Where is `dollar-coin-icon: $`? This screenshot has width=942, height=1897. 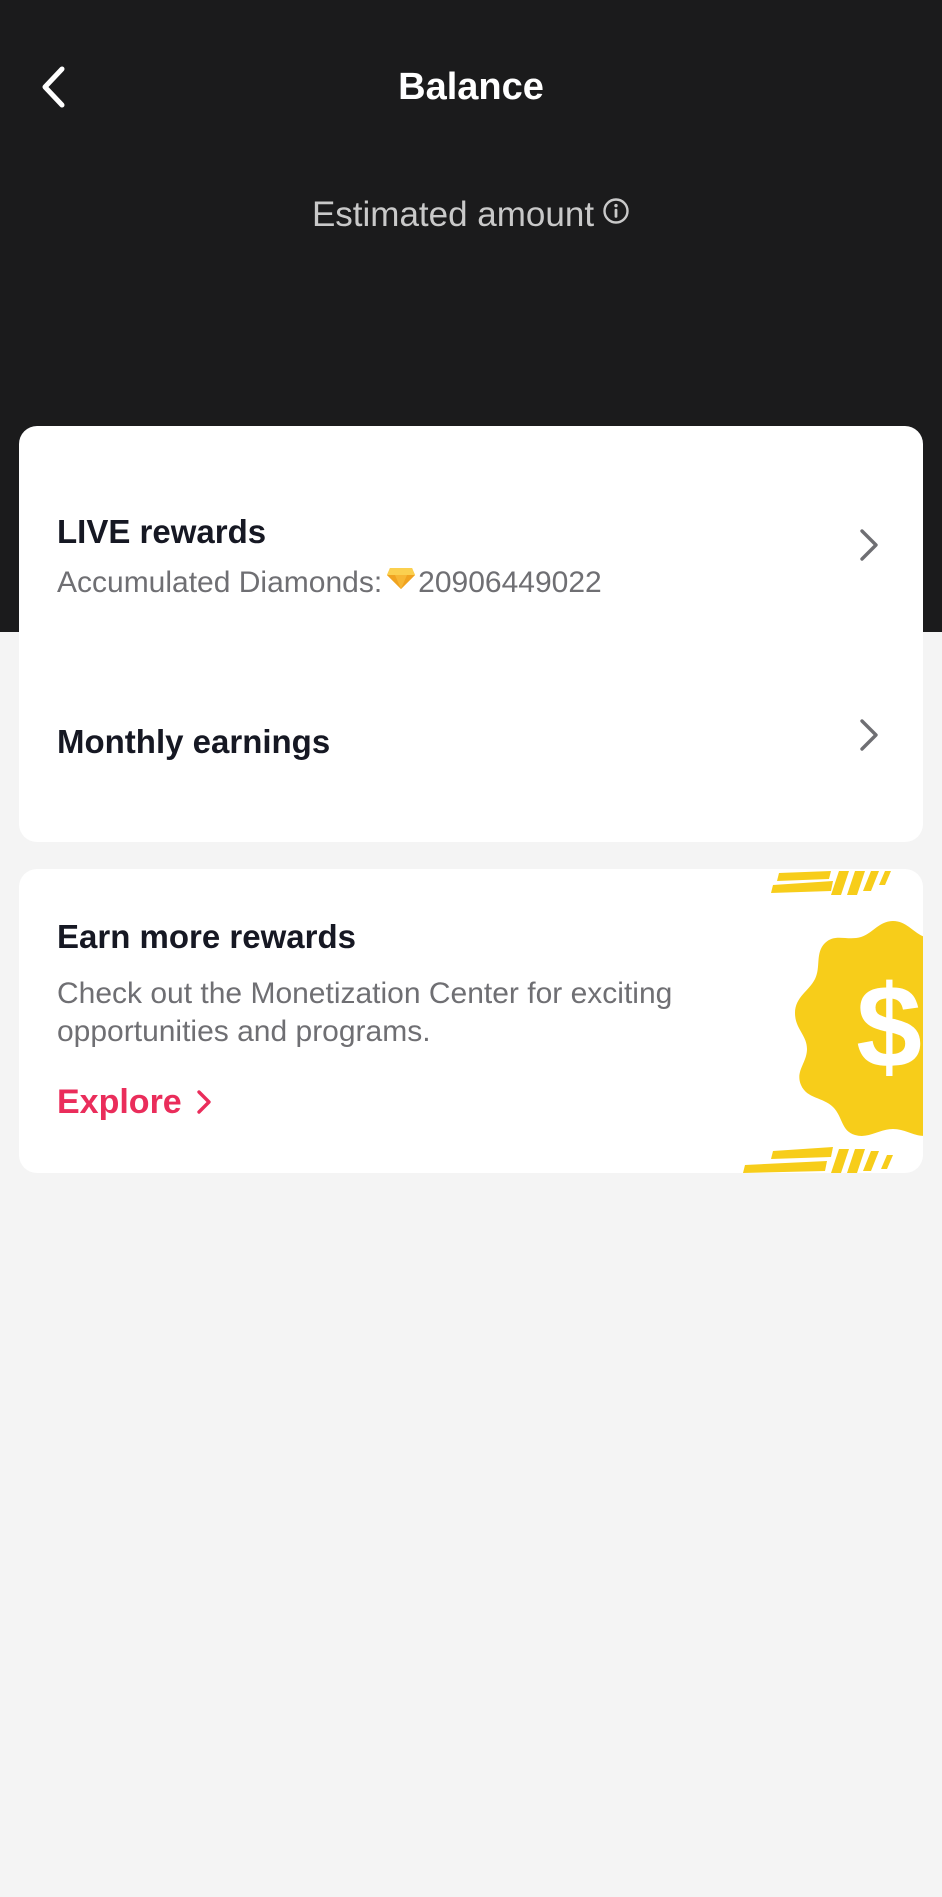
dollar-coin-icon: $ is located at coordinates (833, 1022).